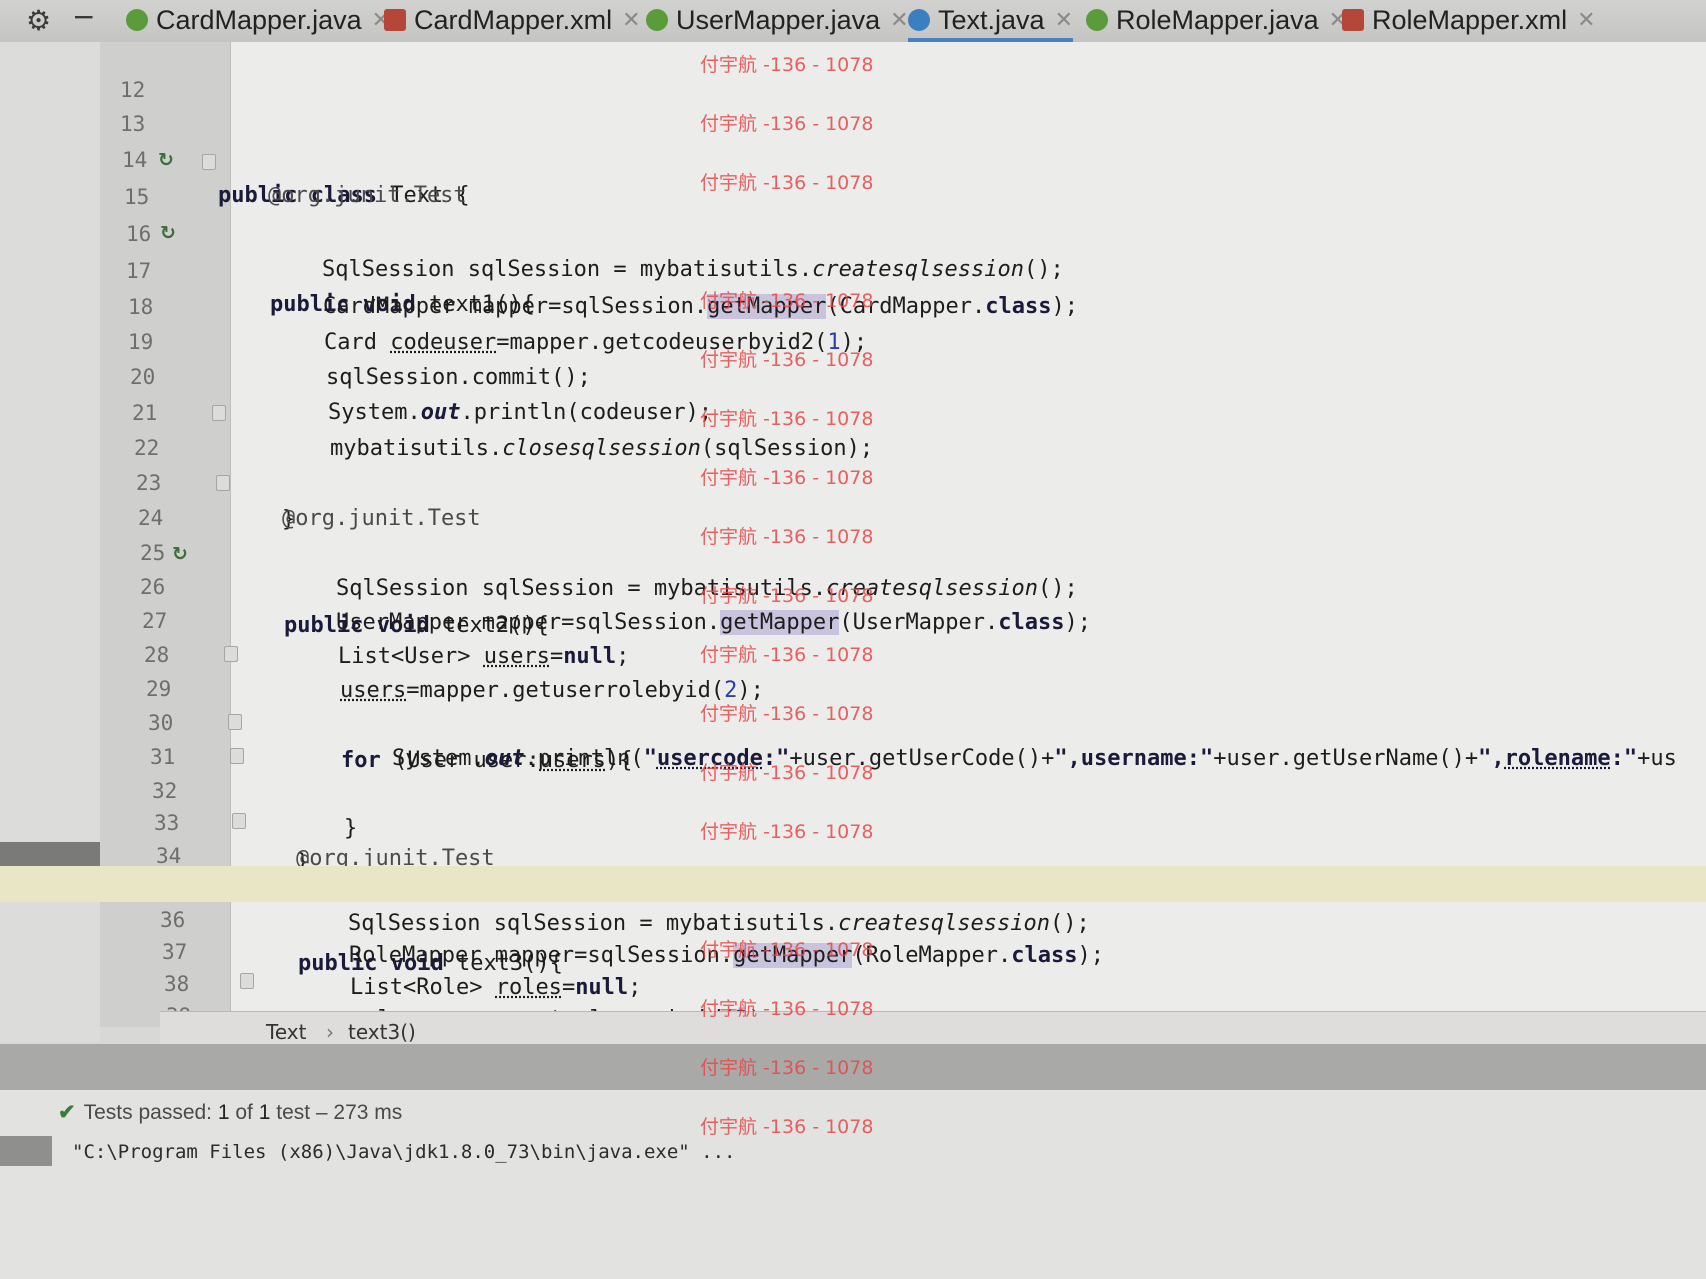  What do you see at coordinates (83, 16) in the screenshot?
I see `minus-icon: −` at bounding box center [83, 16].